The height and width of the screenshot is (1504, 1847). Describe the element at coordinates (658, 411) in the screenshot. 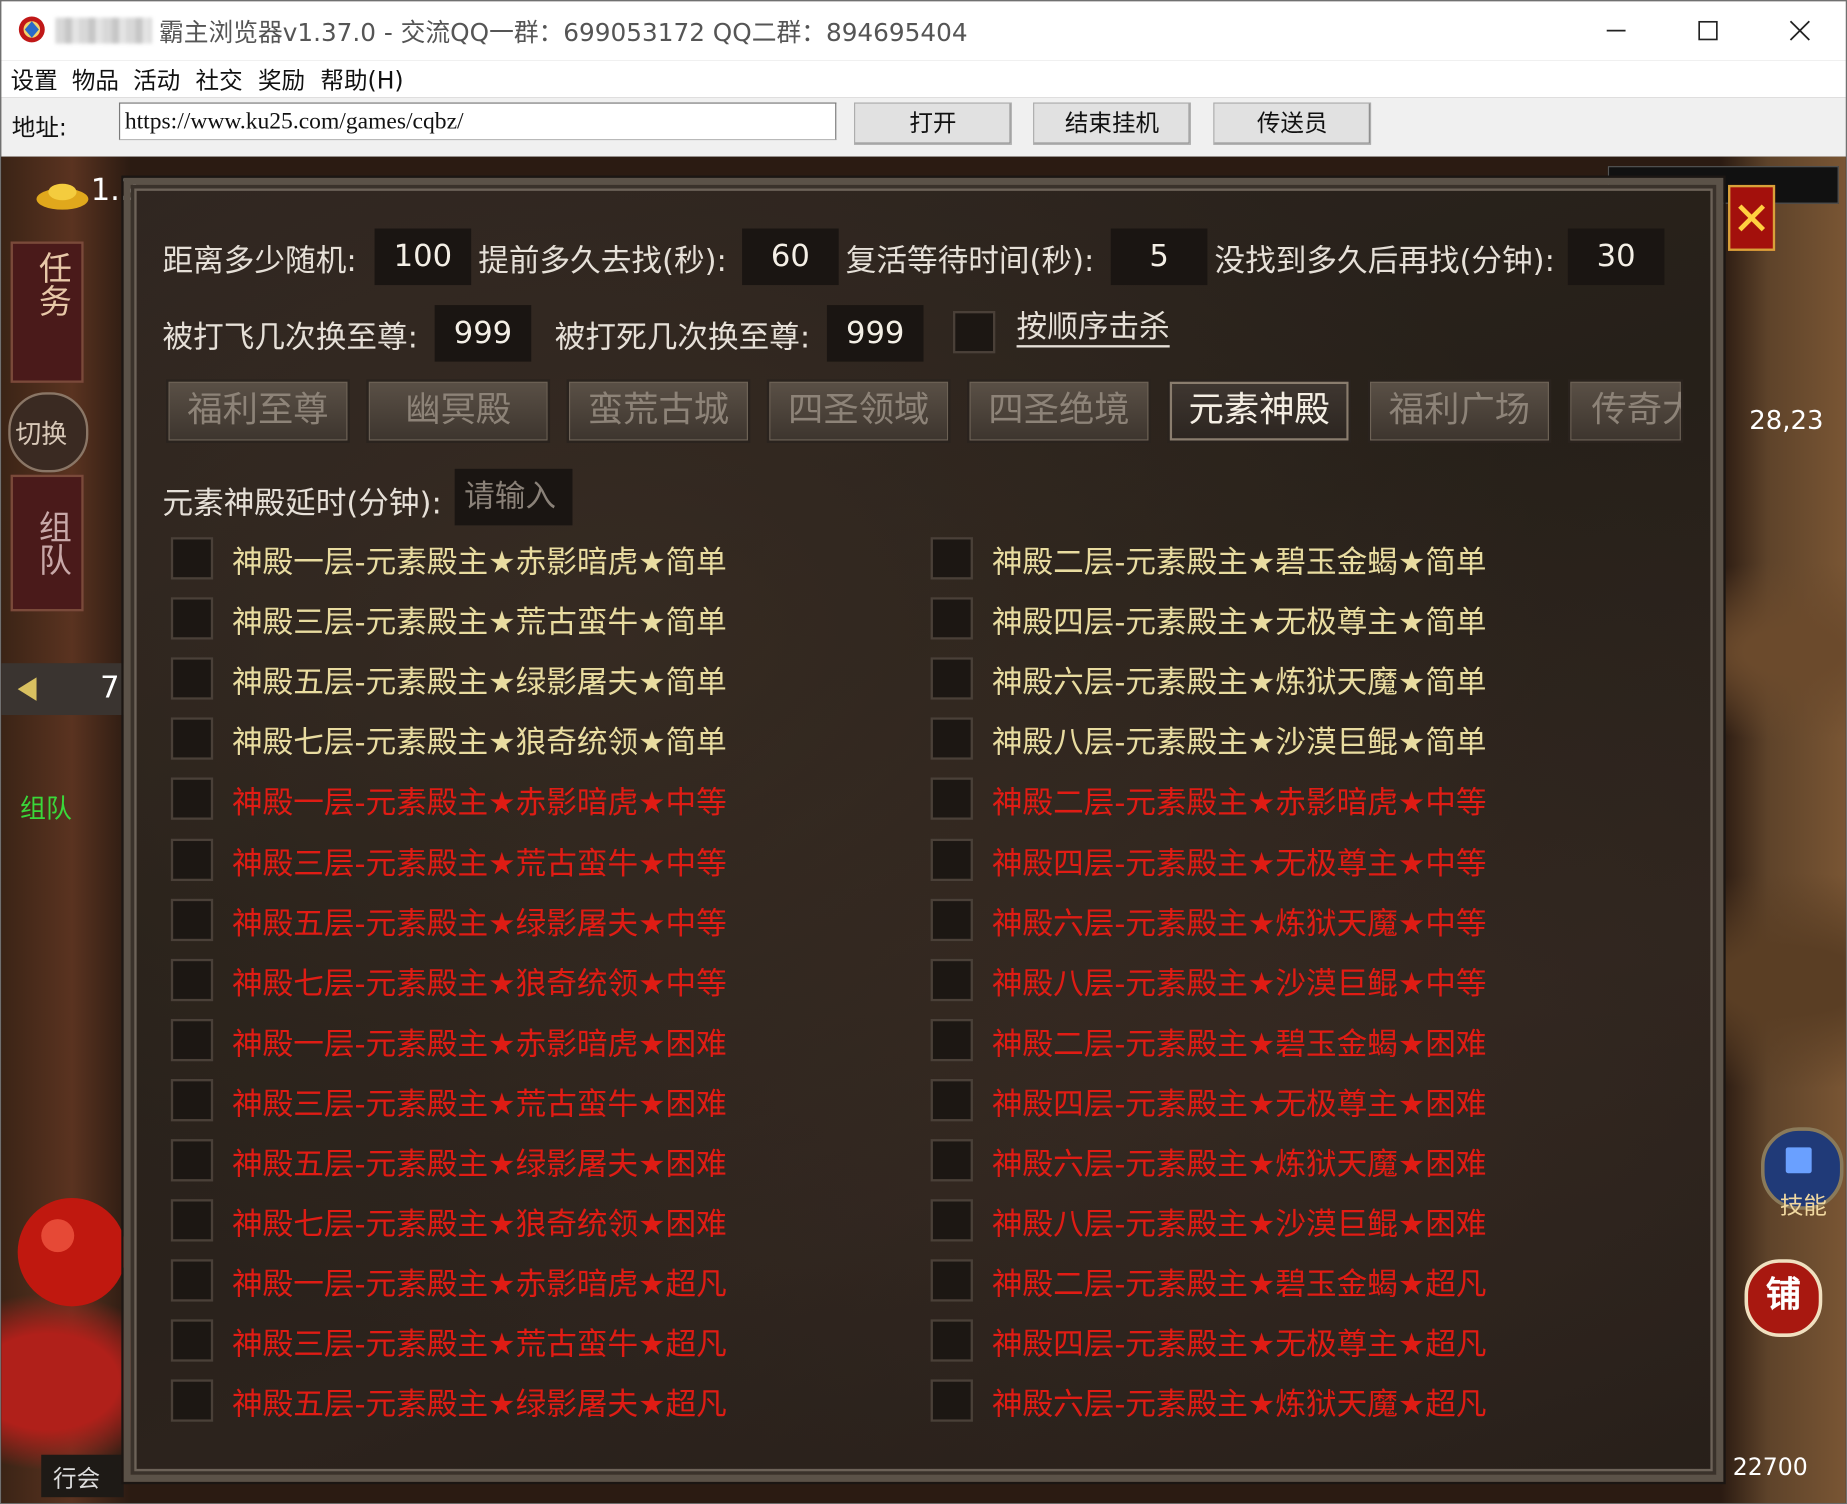

I see `tab-barbaric-city: 蛮荒古城` at that location.